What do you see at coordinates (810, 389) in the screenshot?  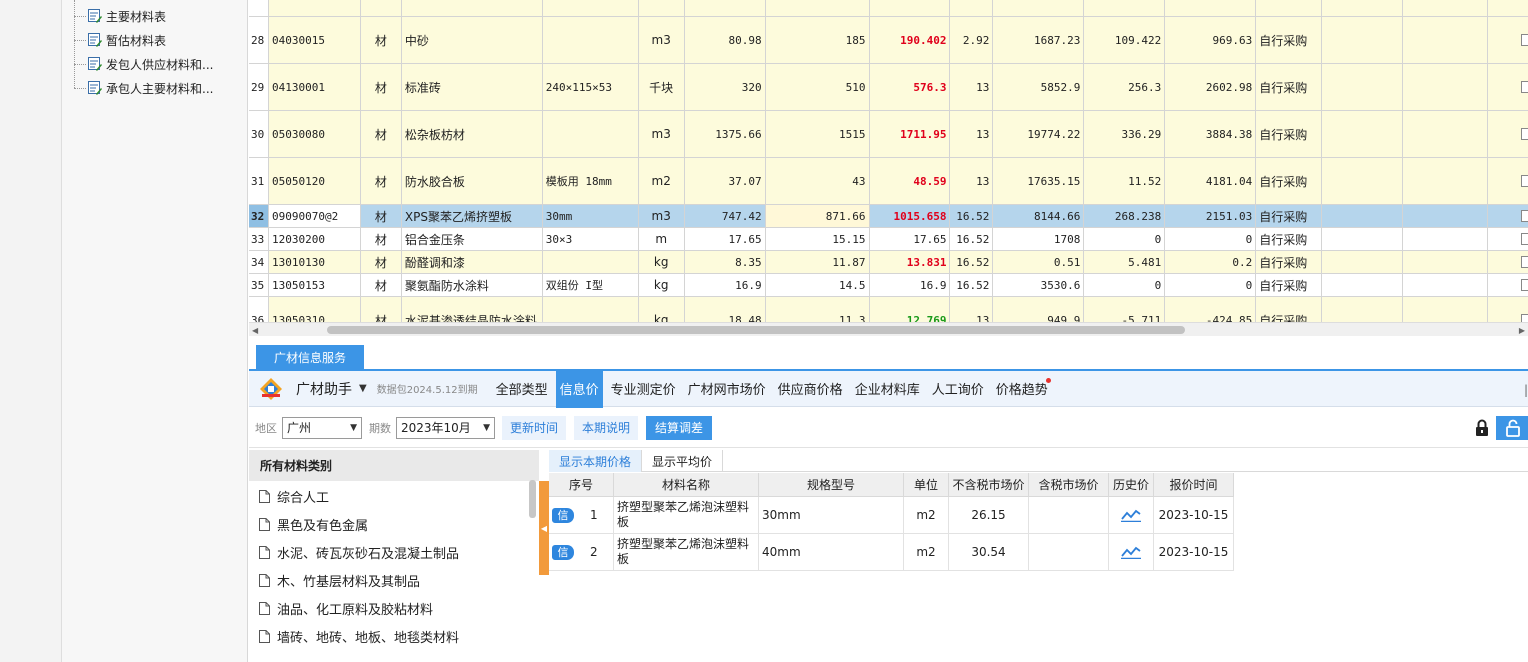 I see `nav-tab-4: 供应商价格` at bounding box center [810, 389].